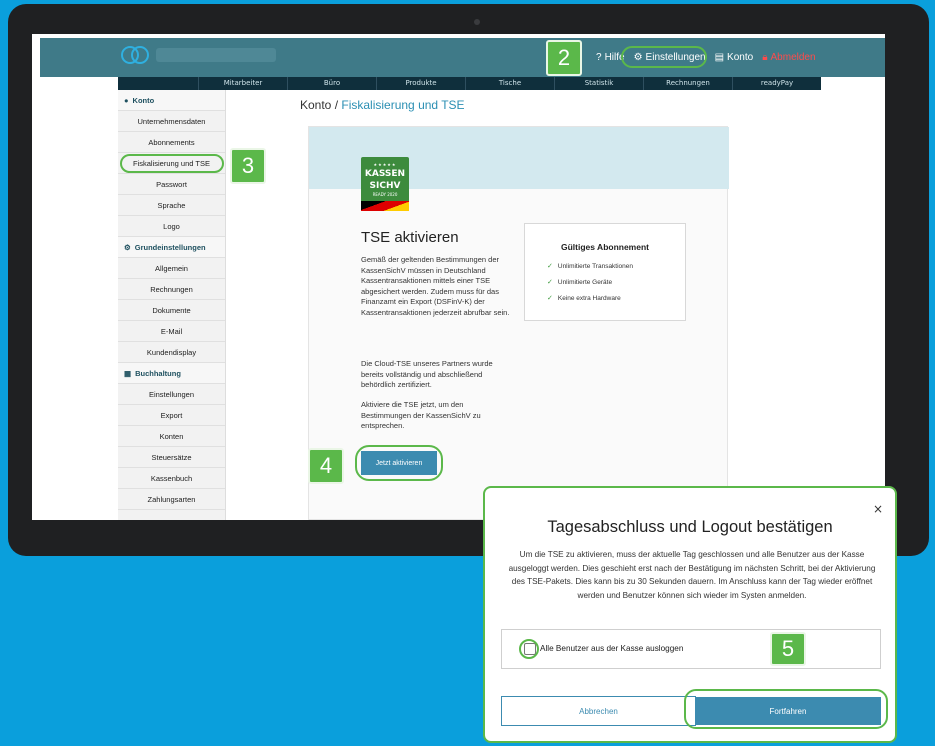 Image resolution: width=935 pixels, height=746 pixels. Describe the element at coordinates (529, 649) in the screenshot. I see `checkbox-highlight` at that location.